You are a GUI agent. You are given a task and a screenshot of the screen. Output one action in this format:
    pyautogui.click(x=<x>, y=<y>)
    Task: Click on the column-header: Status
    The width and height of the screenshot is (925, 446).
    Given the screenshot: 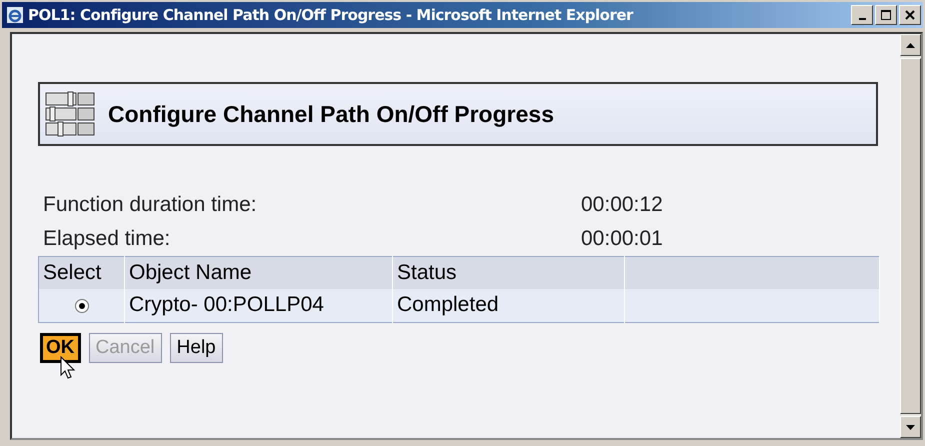 What is the action you would take?
    pyautogui.click(x=508, y=272)
    